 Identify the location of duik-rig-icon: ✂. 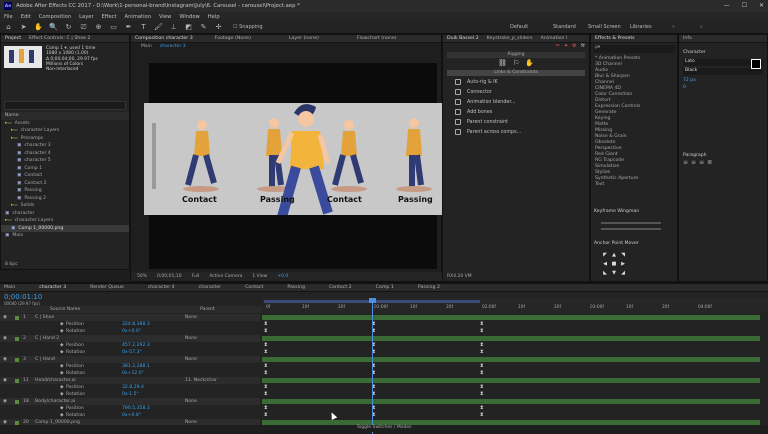
(558, 47).